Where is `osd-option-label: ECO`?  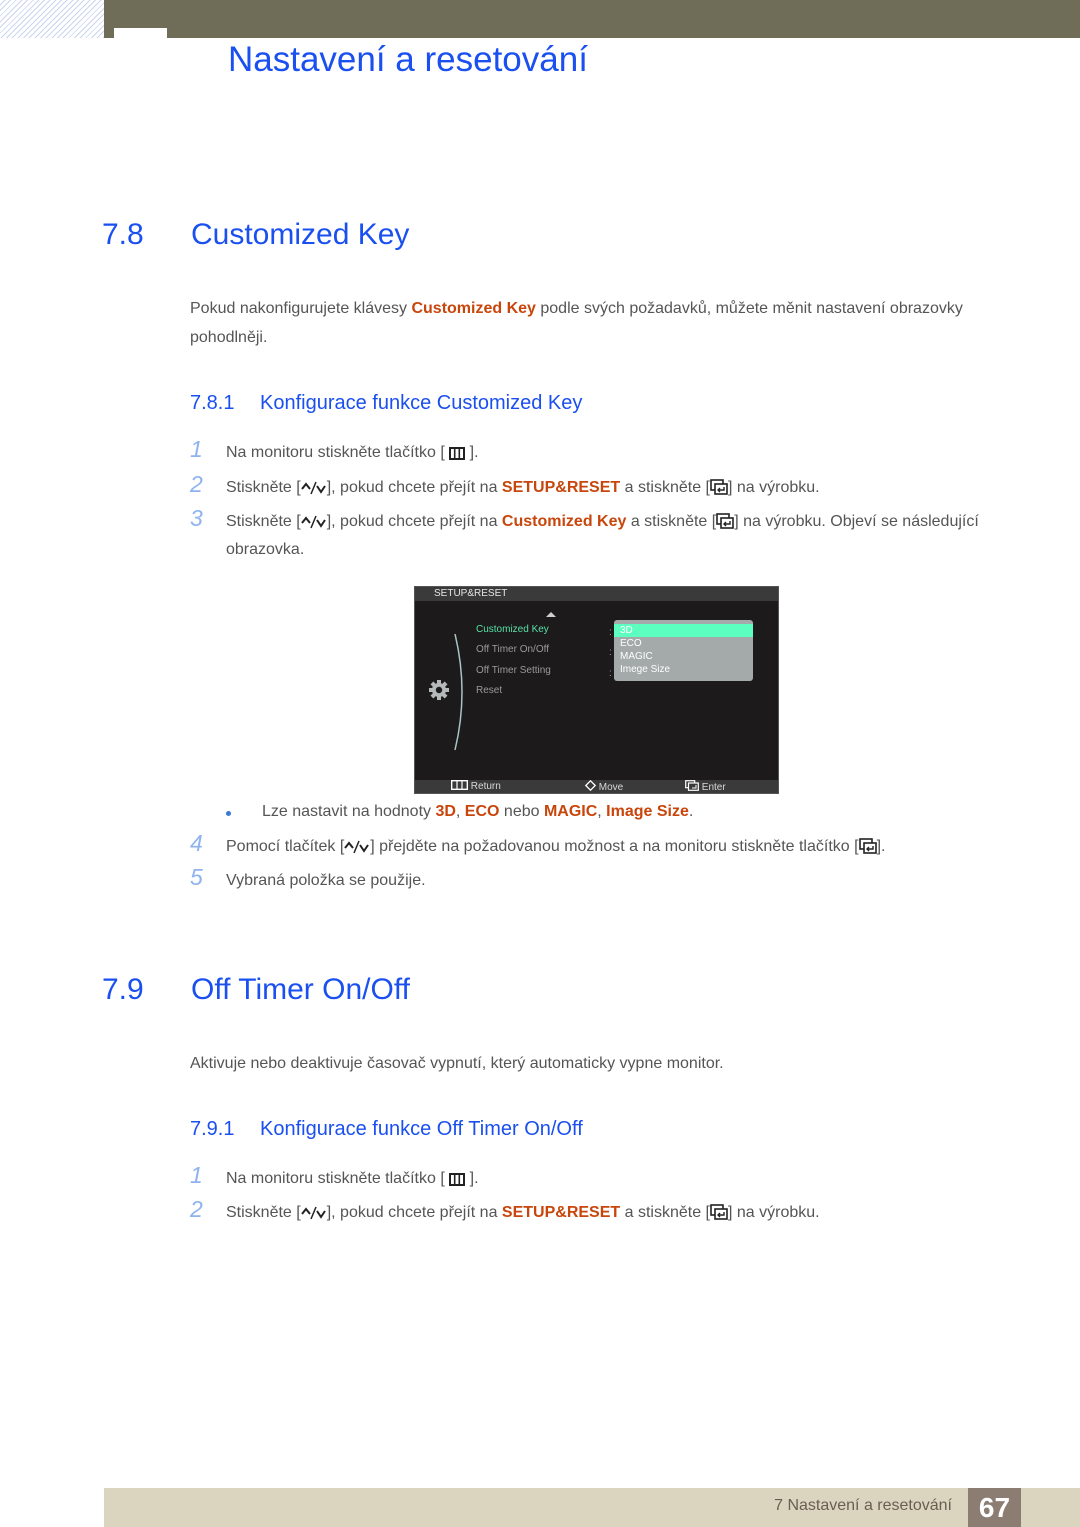
osd-option-label: ECO is located at coordinates (631, 643).